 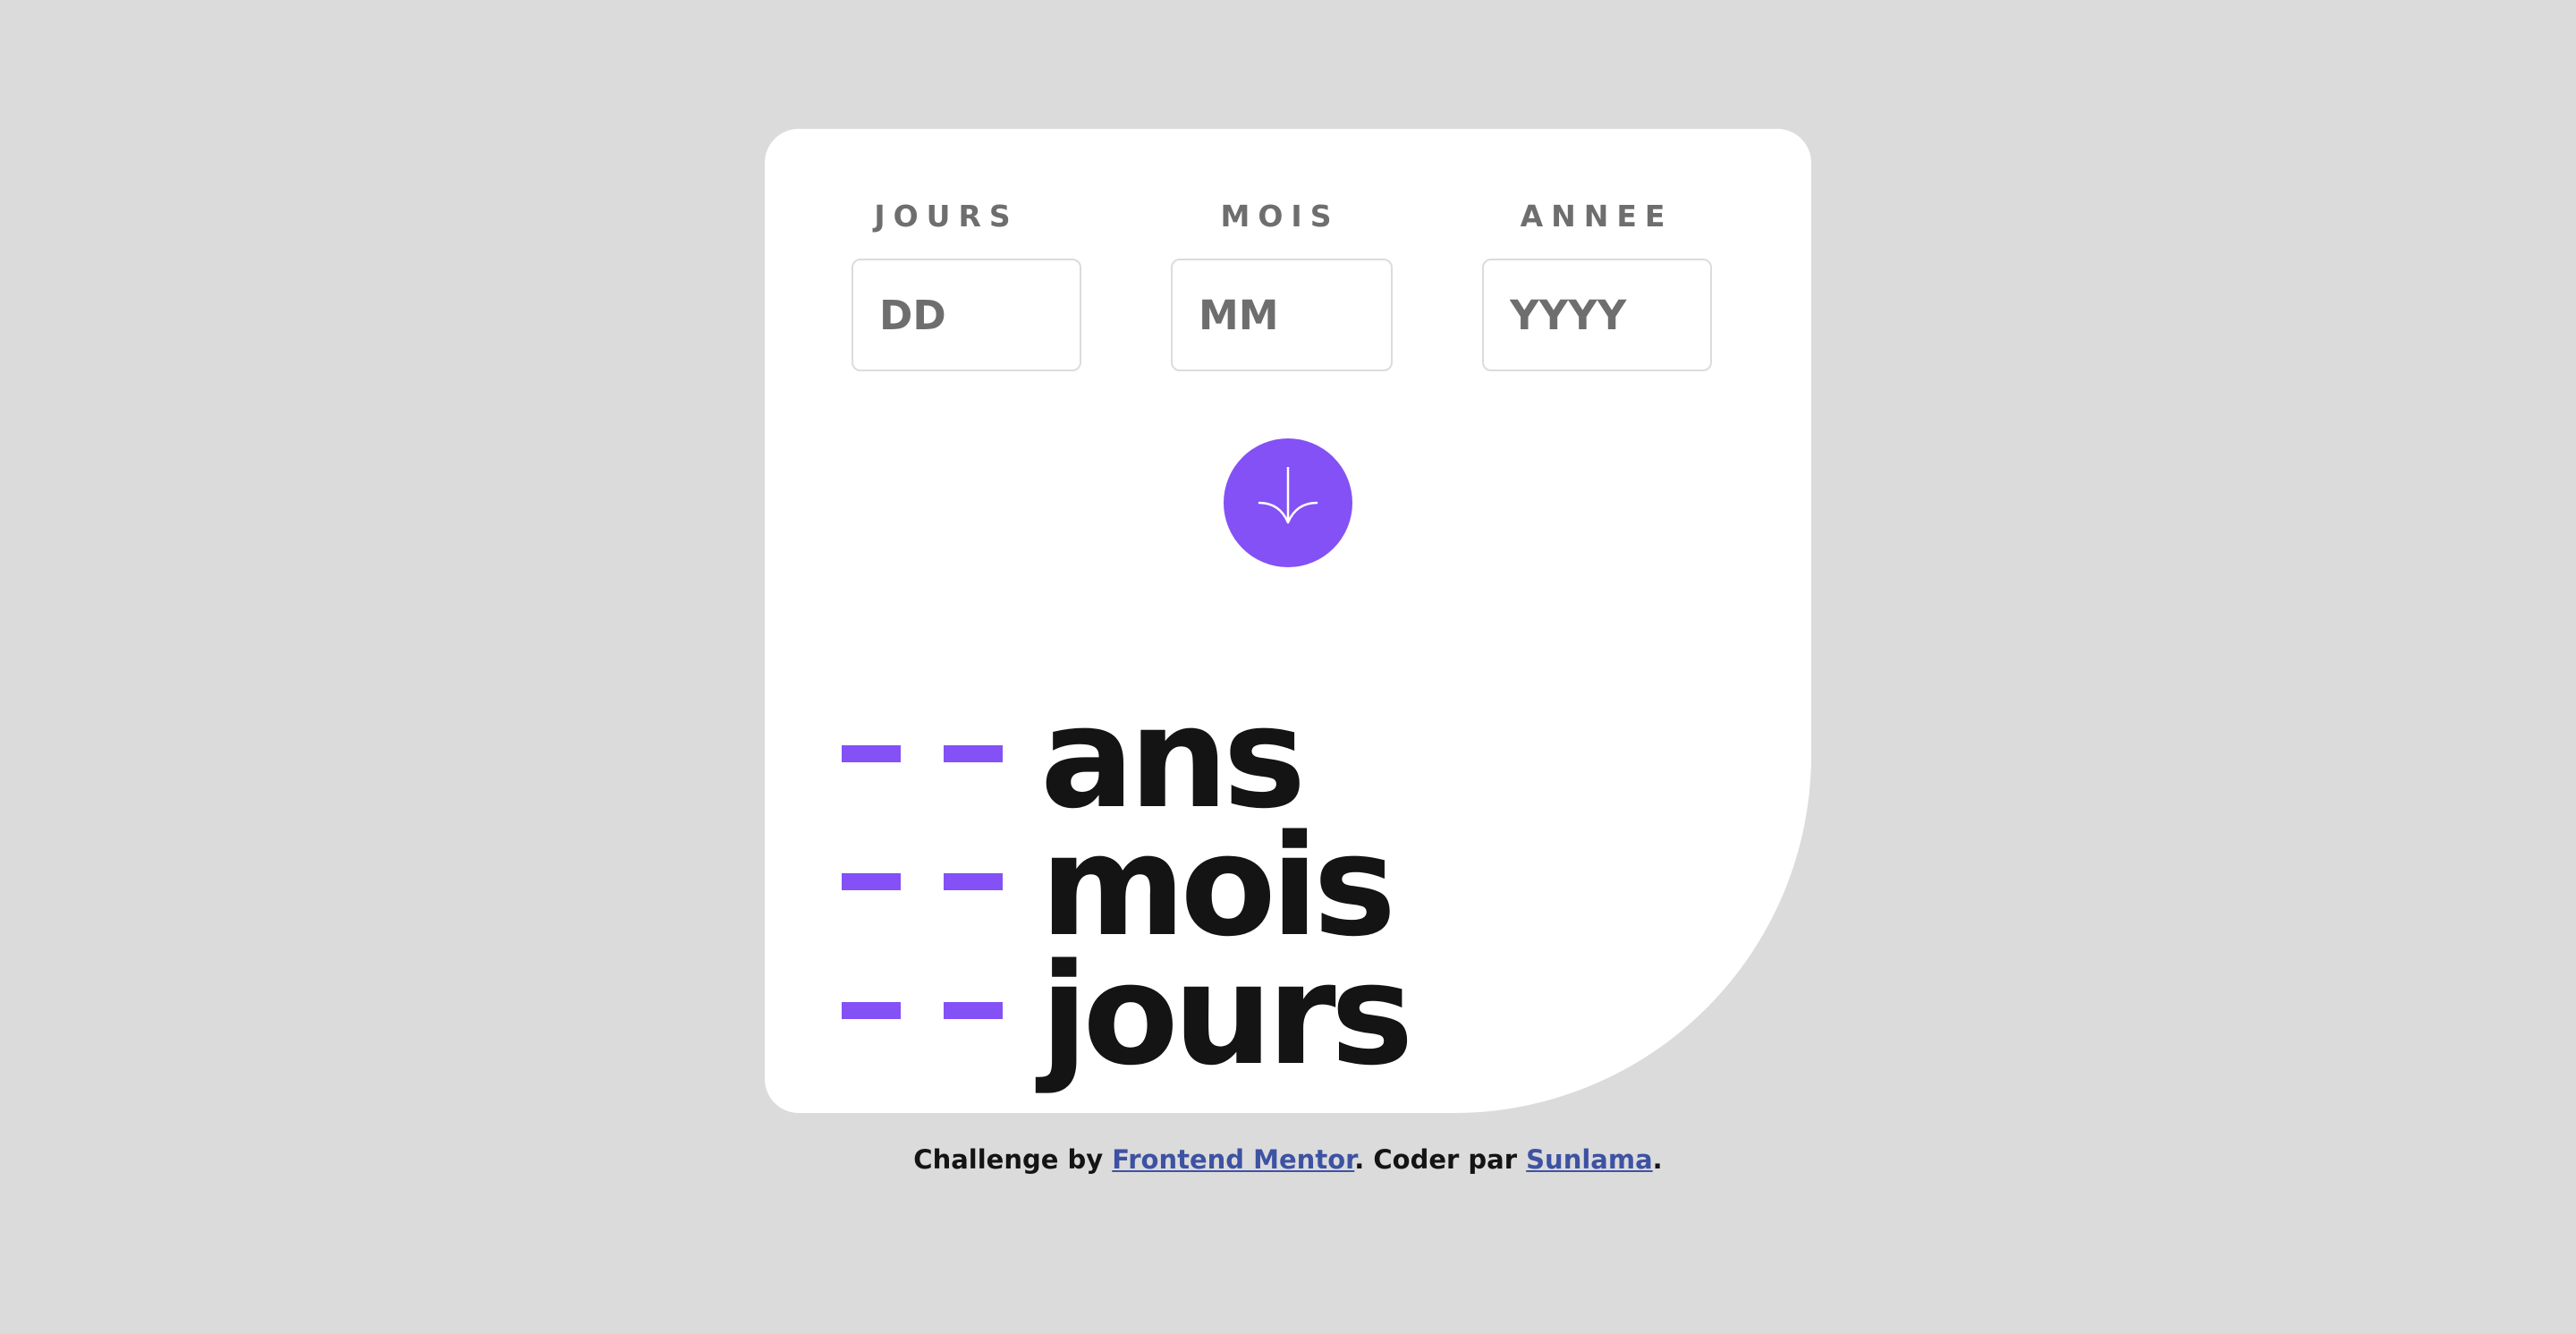 What do you see at coordinates (1282, 315) in the screenshot?
I see `month-input` at bounding box center [1282, 315].